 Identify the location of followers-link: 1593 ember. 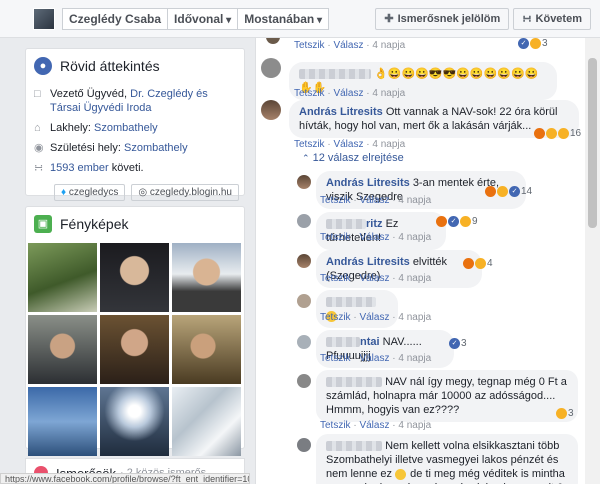
(79, 168).